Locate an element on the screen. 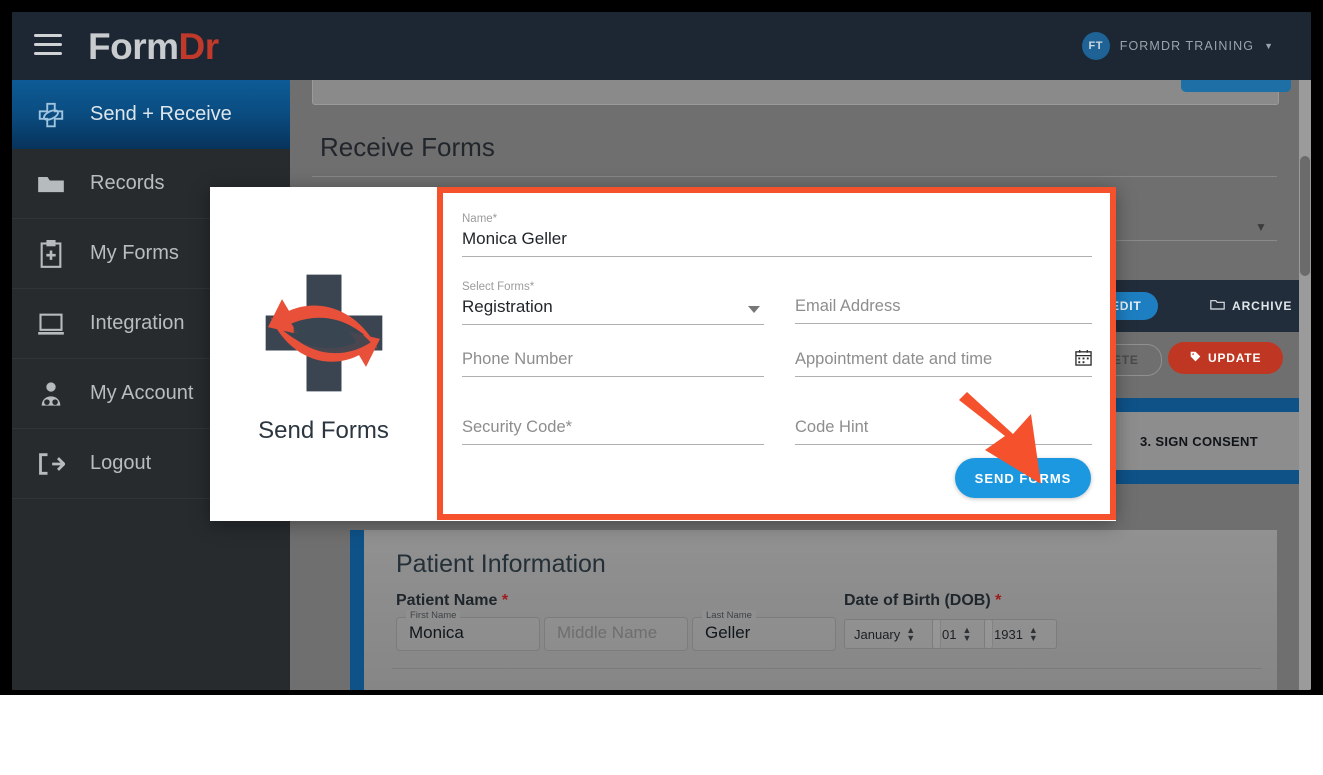  dob-year-value: 1931 is located at coordinates (1008, 634).